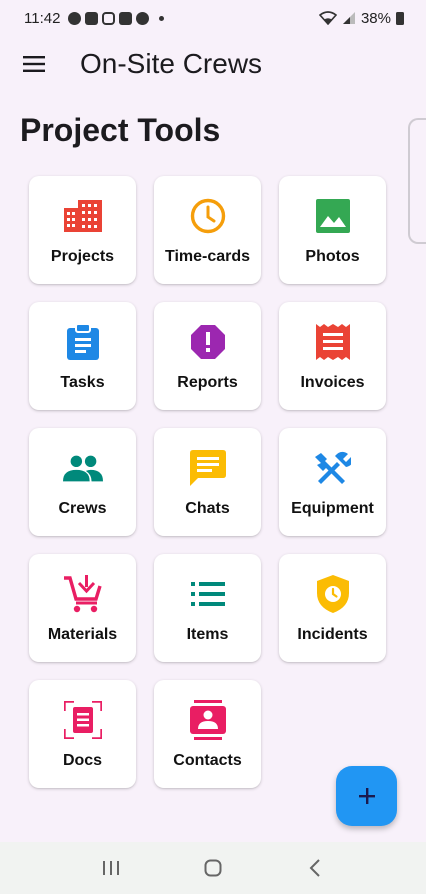 The width and height of the screenshot is (426, 894). I want to click on edge-panel-handle, so click(417, 181).